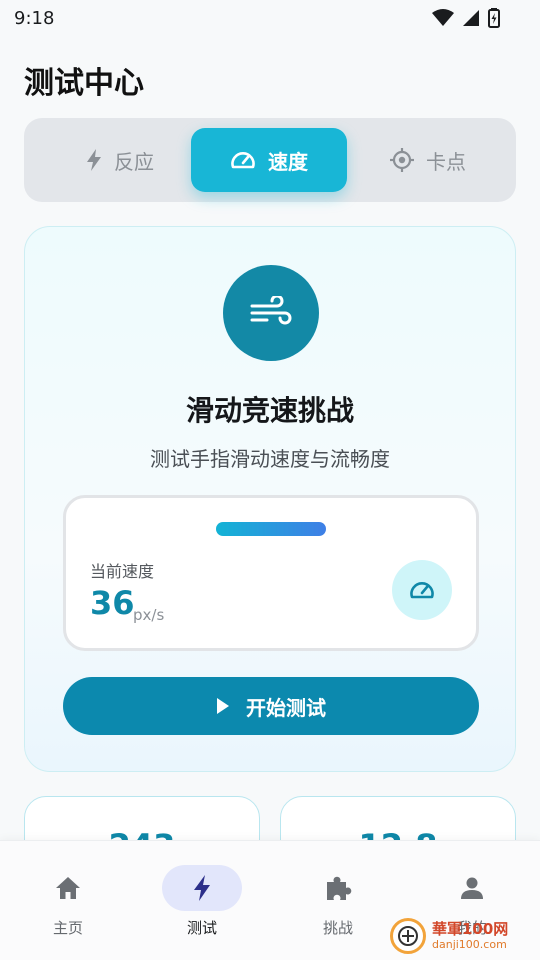 The image size is (540, 960). I want to click on status-time: 9:18, so click(34, 18).